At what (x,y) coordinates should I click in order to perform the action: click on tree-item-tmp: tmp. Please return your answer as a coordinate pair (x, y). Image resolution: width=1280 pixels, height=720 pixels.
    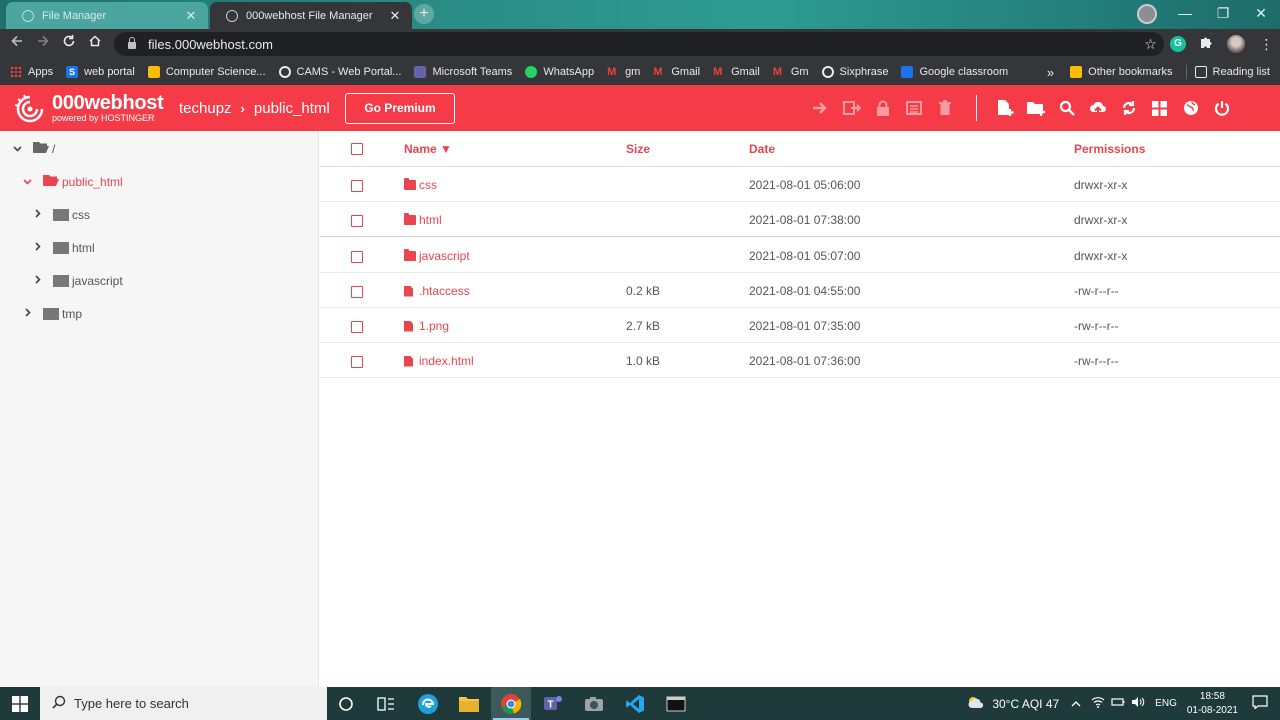
    Looking at the image, I should click on (52, 314).